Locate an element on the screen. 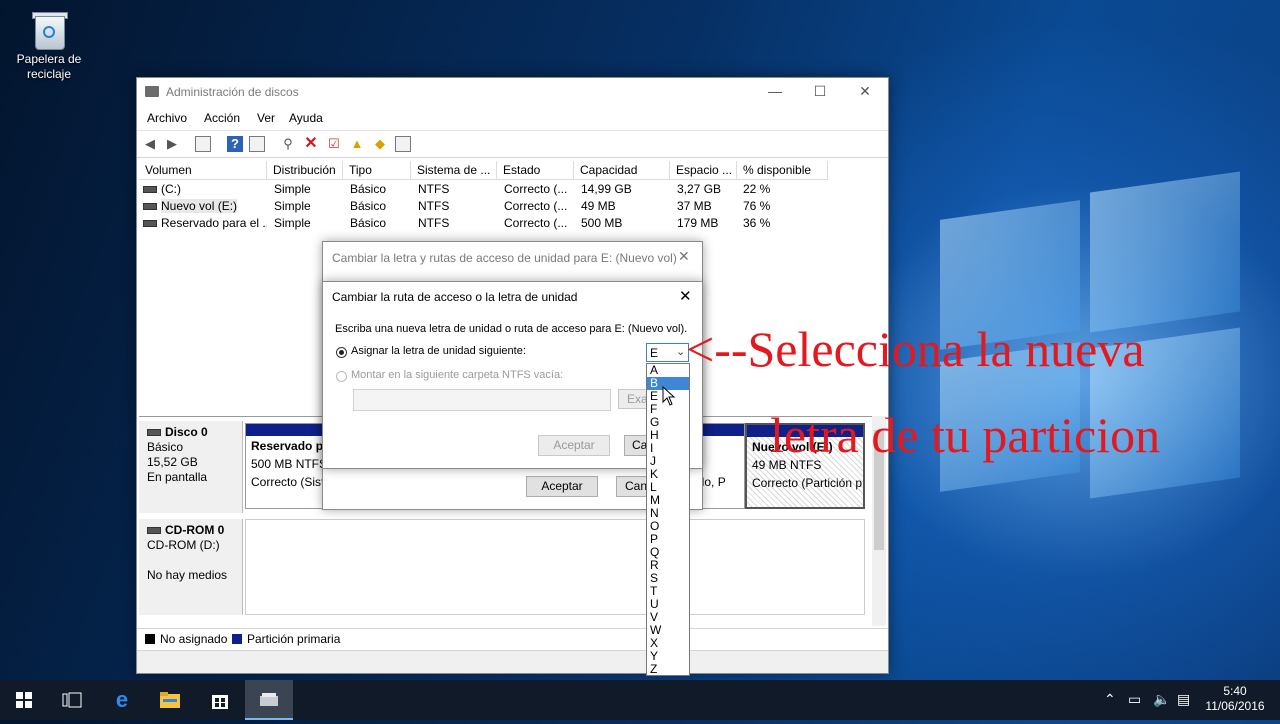  volume-icon: 🔈 is located at coordinates (1161, 699).